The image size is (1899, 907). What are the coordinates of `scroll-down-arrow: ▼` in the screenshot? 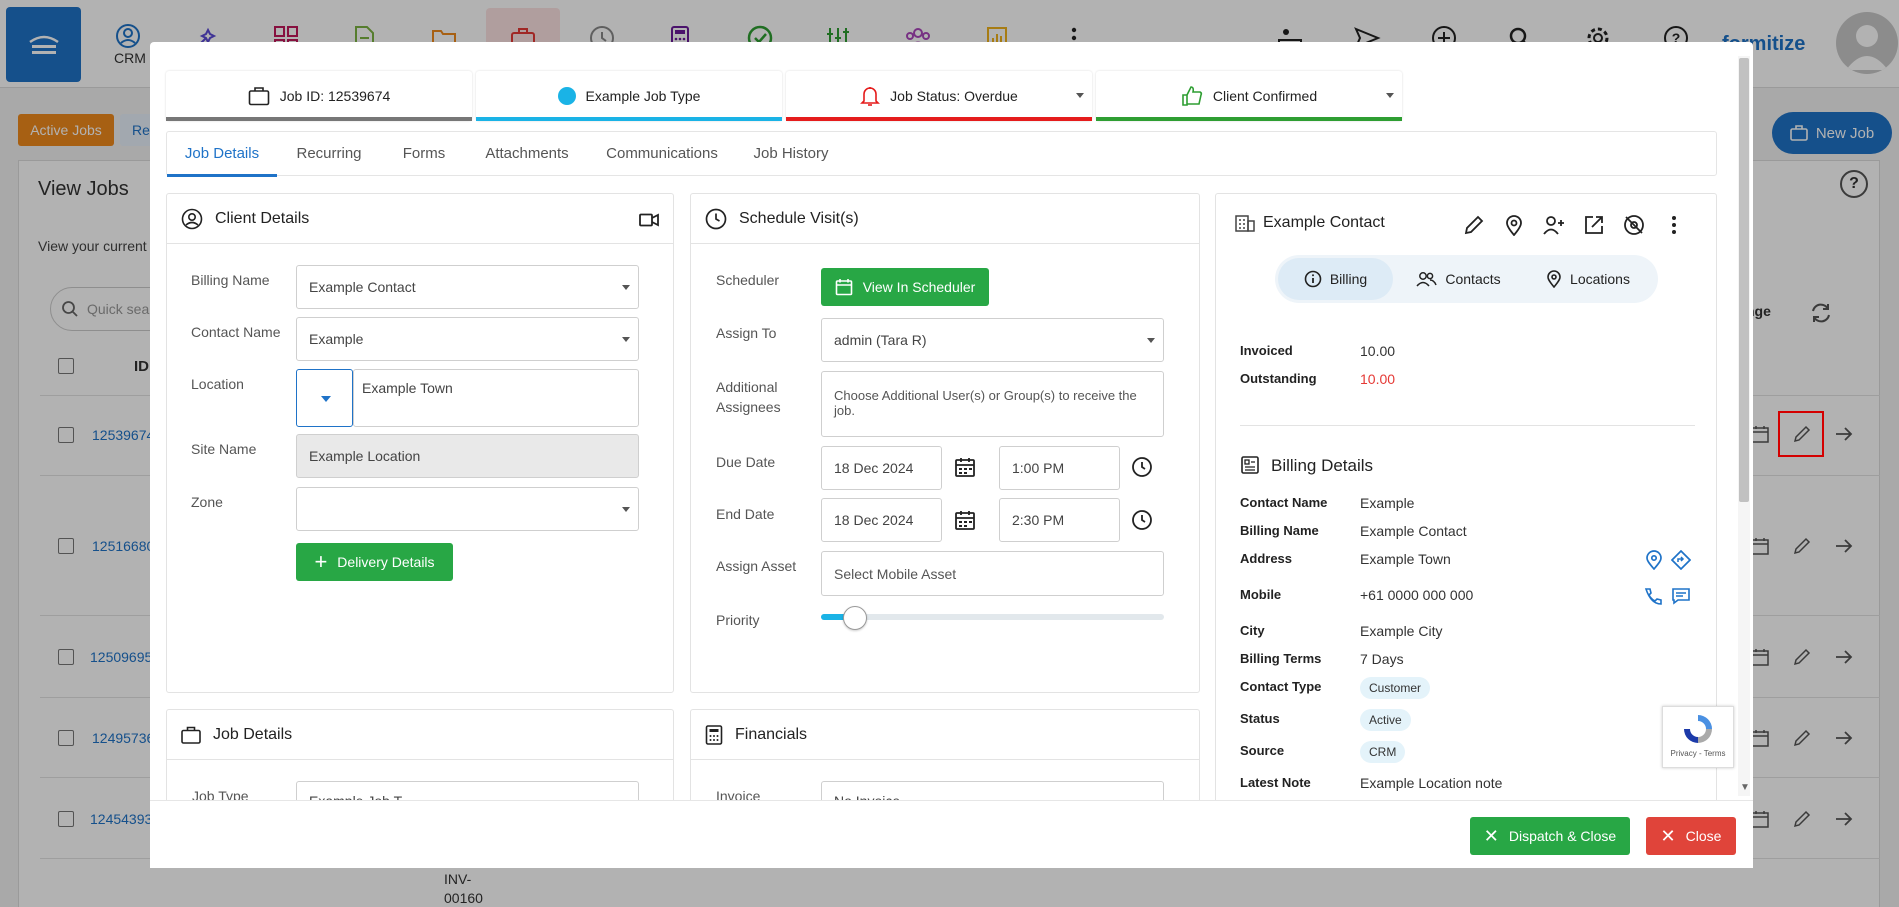 It's located at (1745, 787).